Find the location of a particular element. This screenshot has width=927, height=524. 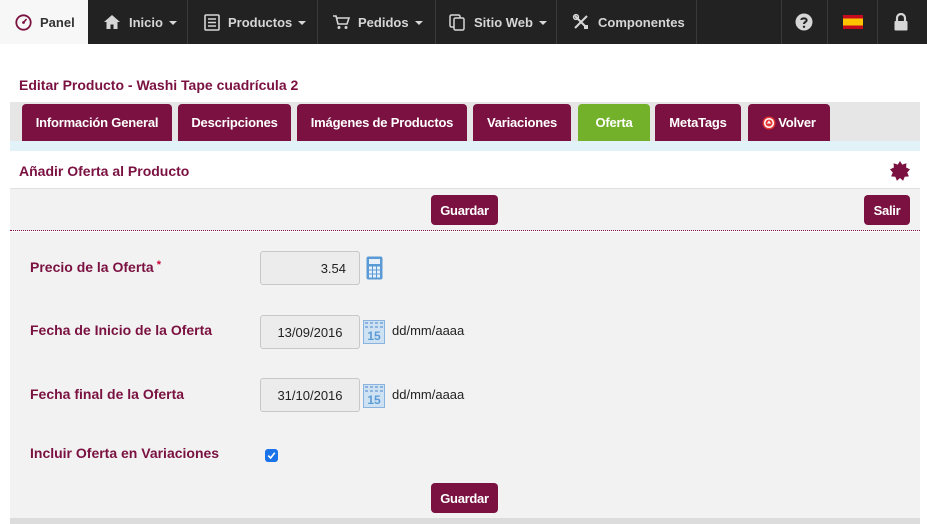

required-marker: * is located at coordinates (158, 265).